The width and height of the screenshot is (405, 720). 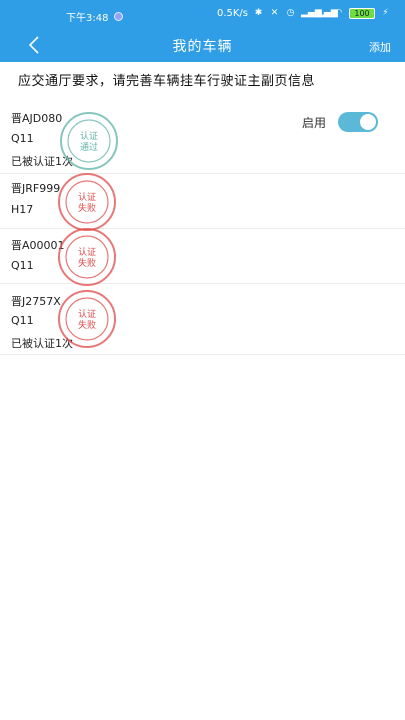 I want to click on vehicle-model: H17, so click(x=22, y=209).